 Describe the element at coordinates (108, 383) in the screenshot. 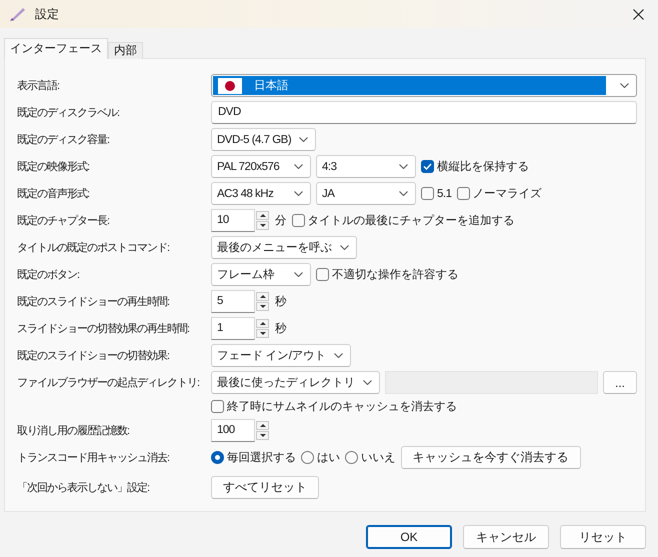

I see `setting-label: ファイルブラウザーの起点ディレクトリ:` at that location.